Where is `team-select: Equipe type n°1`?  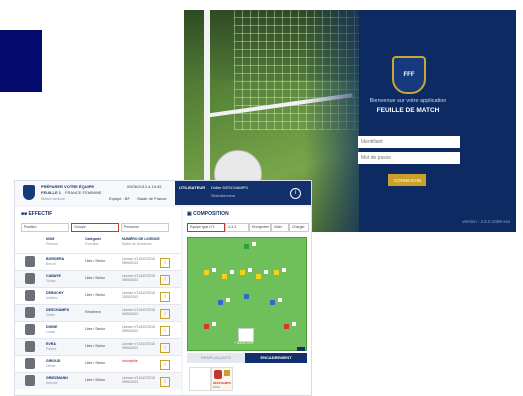
team-select: Equipe type n°1 is located at coordinates (206, 227).